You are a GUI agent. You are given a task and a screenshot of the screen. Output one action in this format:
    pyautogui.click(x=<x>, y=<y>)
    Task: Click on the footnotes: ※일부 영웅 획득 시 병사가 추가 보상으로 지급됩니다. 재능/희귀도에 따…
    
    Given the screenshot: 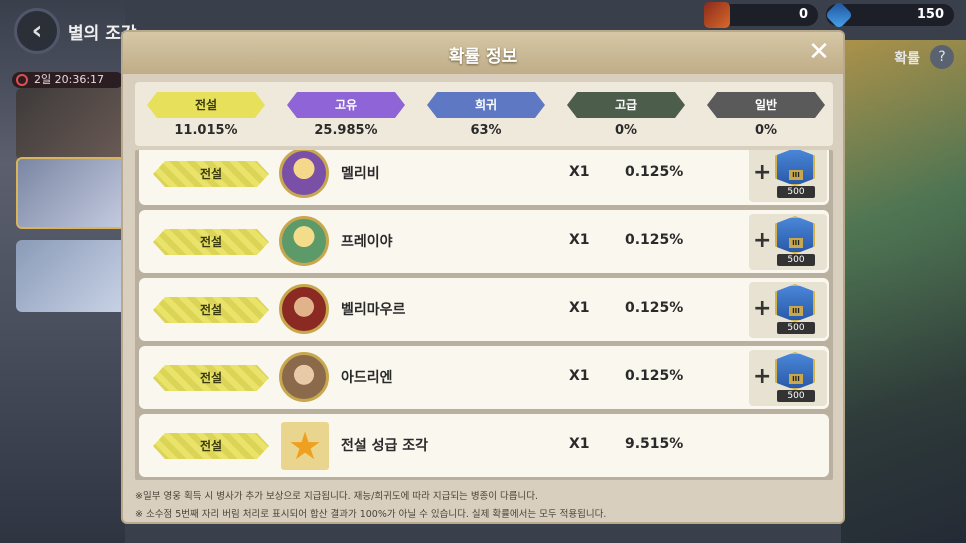 What is the action you would take?
    pyautogui.click(x=485, y=506)
    